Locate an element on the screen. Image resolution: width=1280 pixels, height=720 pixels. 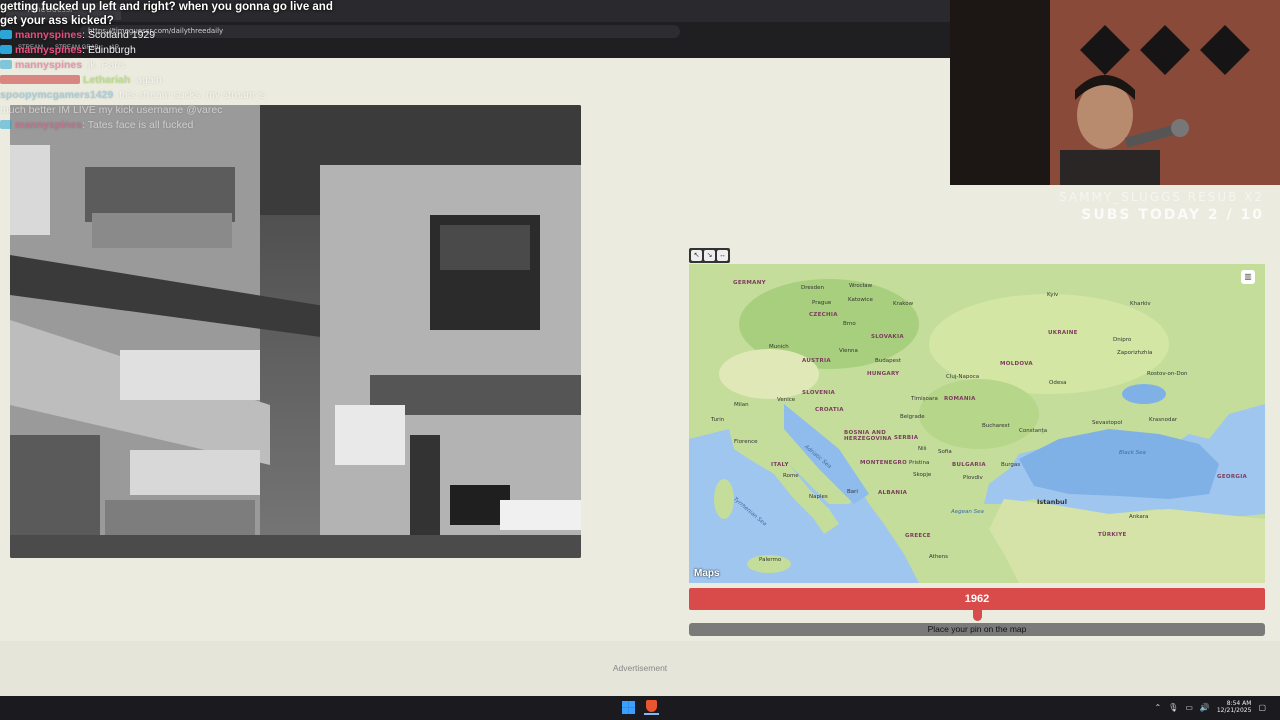
shrink-map-button: ↘ is located at coordinates (709, 255).